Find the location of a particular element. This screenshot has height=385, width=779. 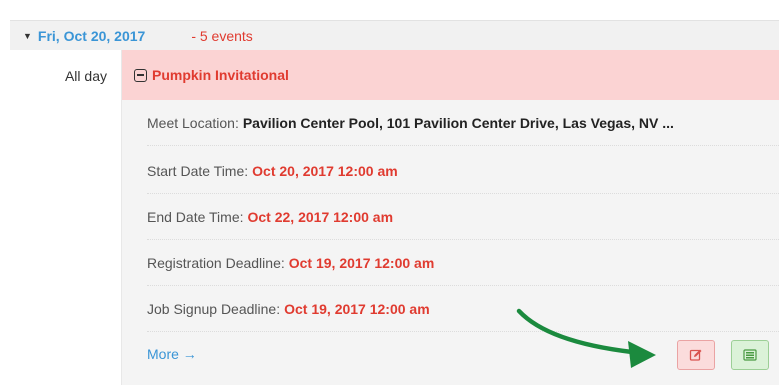

event-title: Pumpkin Invitational is located at coordinates (220, 75).